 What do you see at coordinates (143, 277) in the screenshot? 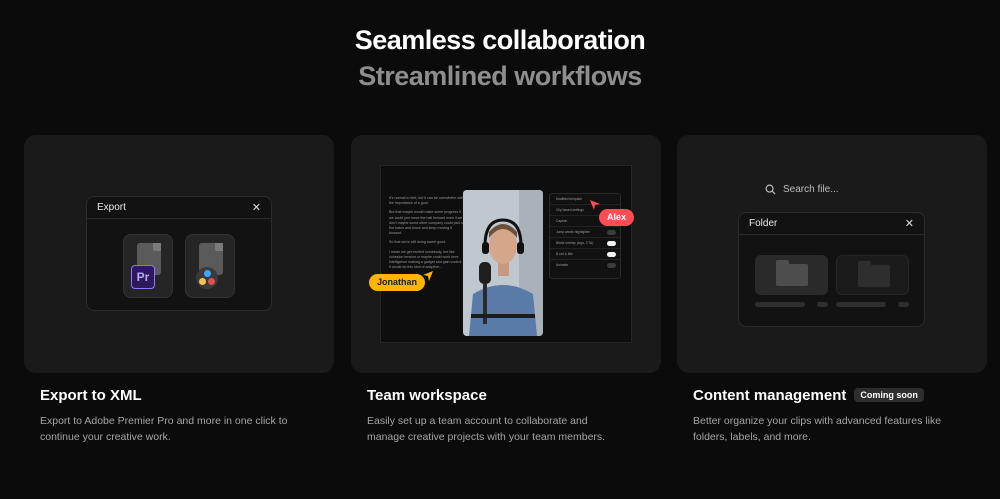
I see `premiere-pro-icon: Pr` at bounding box center [143, 277].